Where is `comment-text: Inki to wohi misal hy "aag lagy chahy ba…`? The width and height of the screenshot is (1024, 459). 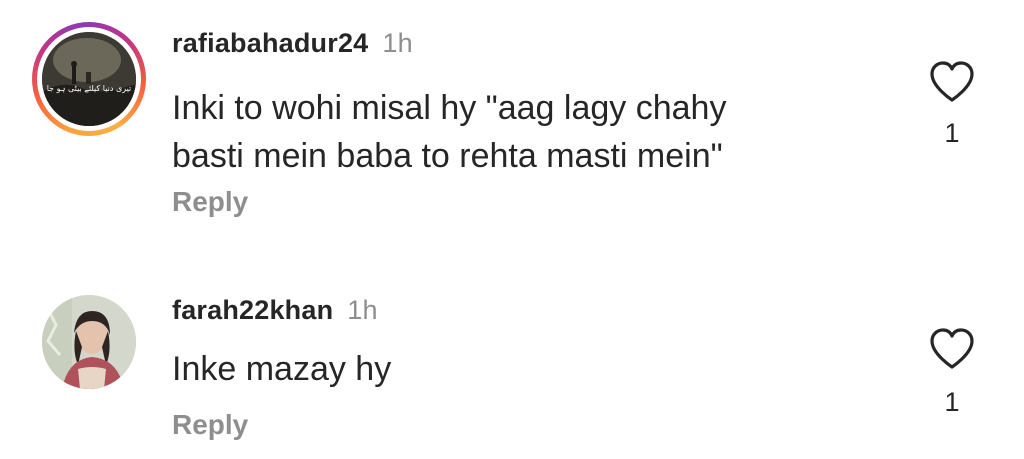
comment-text: Inki to wohi misal hy "aag lagy chahy ba… is located at coordinates (532, 132).